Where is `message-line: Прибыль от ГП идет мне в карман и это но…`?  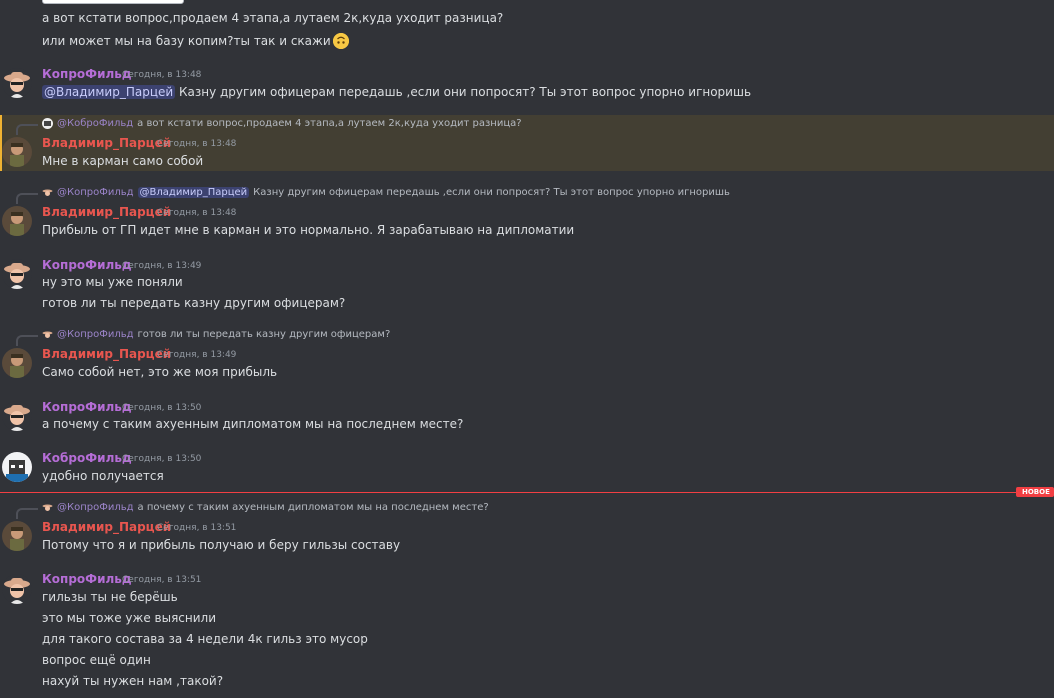 message-line: Прибыль от ГП идет мне в карман и это но… is located at coordinates (308, 230).